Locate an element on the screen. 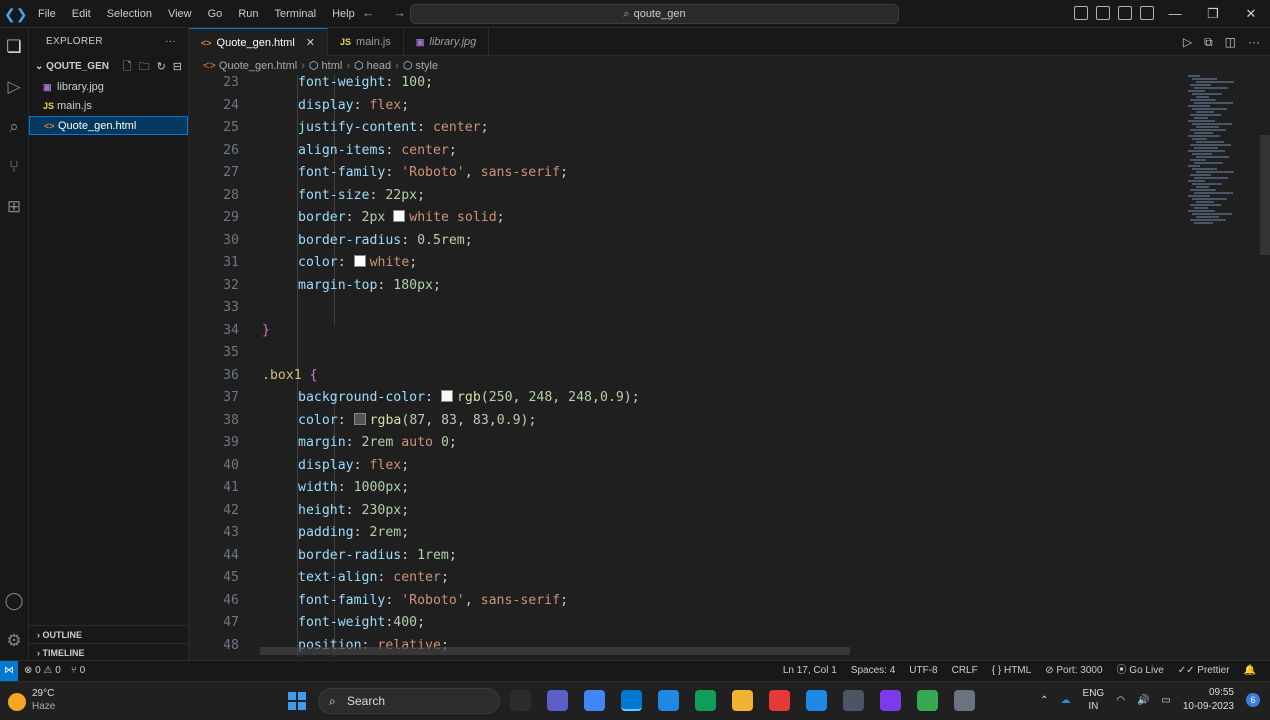  vertical-scrollbar is located at coordinates (1265, 195).